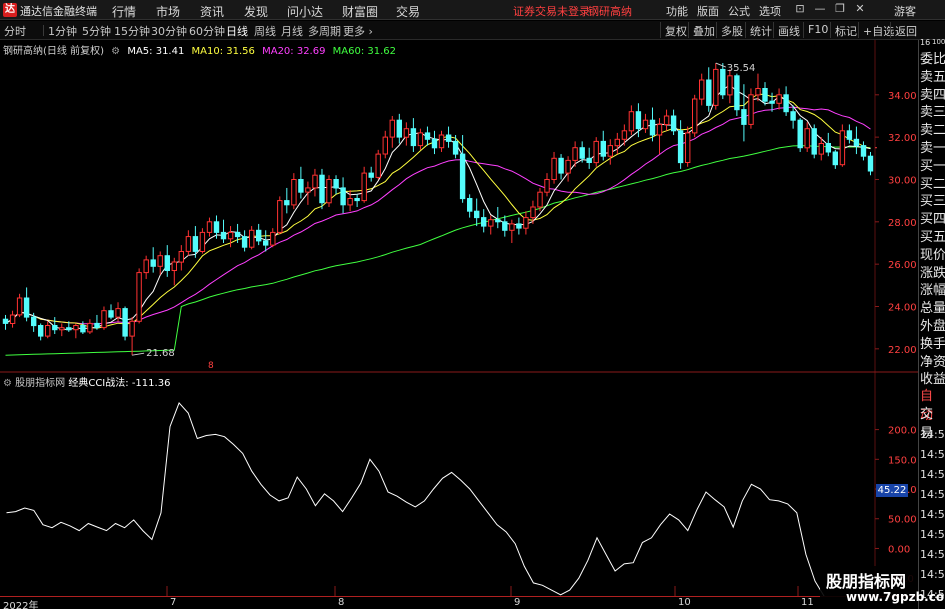  I want to click on trade-time-7: 14:56, so click(932, 574).